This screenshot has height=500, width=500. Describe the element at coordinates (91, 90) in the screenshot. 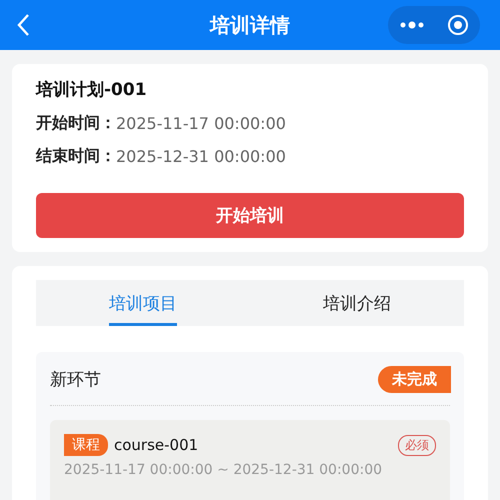

I see `plan-title: 培训计划-001` at that location.